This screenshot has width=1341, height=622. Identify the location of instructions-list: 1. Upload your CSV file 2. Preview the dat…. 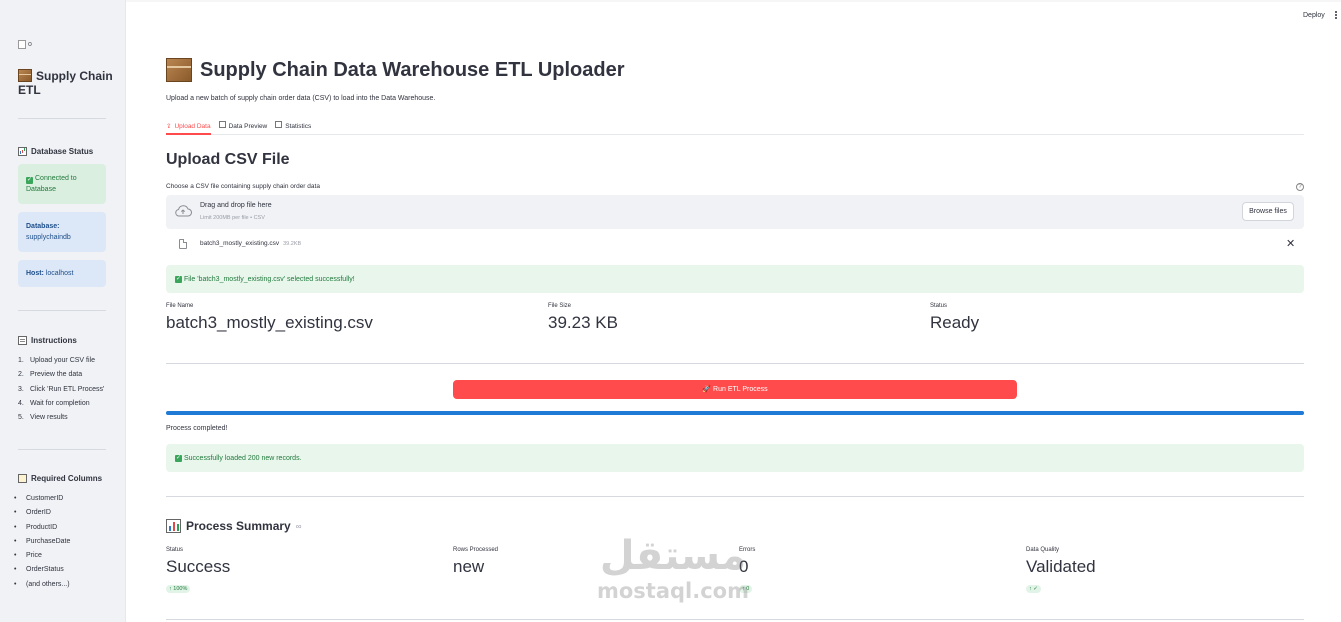
(61, 389).